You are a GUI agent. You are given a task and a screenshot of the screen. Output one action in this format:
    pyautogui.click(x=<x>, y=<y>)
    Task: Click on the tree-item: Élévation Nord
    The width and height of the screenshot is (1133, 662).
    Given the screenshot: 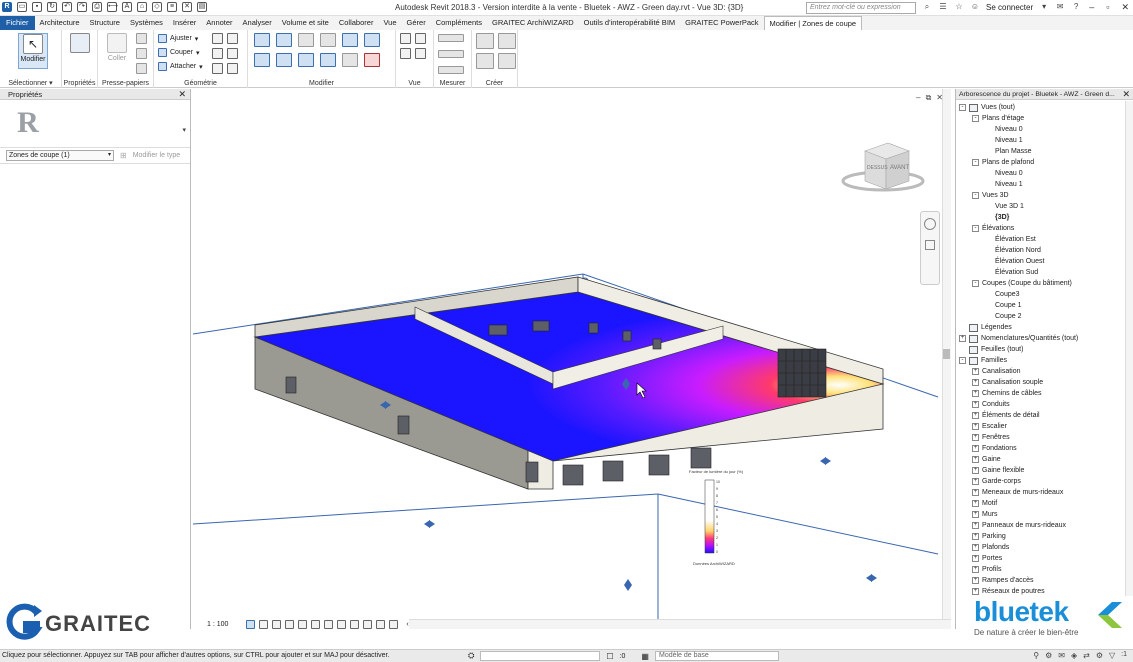 What is the action you would take?
    pyautogui.click(x=1044, y=250)
    